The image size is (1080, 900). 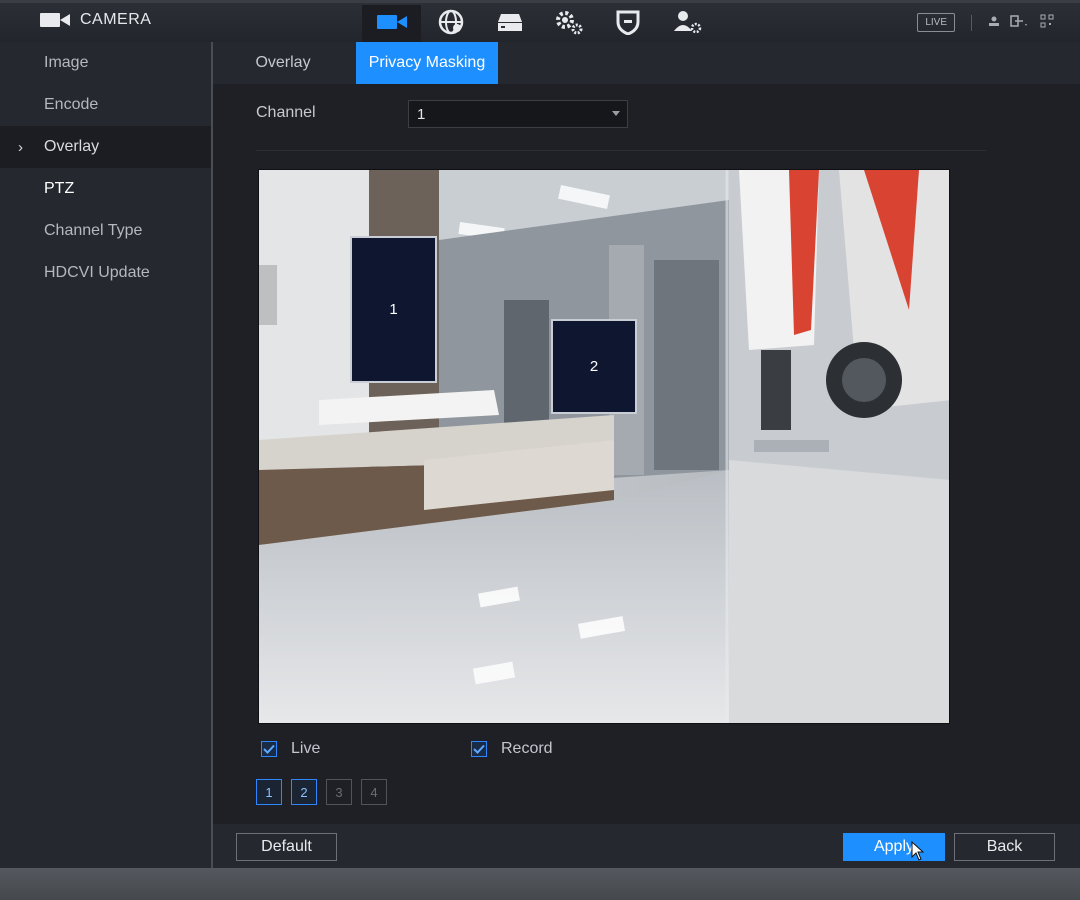 I want to click on privacy-mask-region: 1, so click(x=393, y=309).